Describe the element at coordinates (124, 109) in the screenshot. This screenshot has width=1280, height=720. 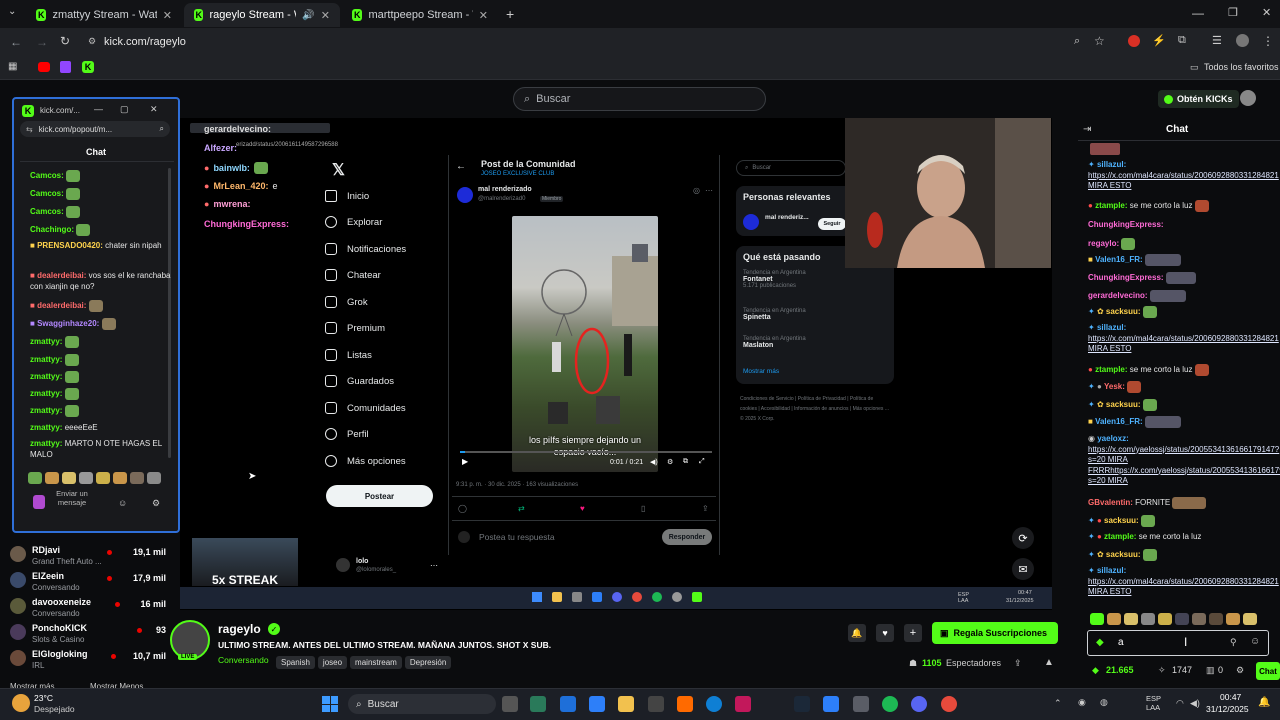
I see `maximize-icon: ▢` at that location.